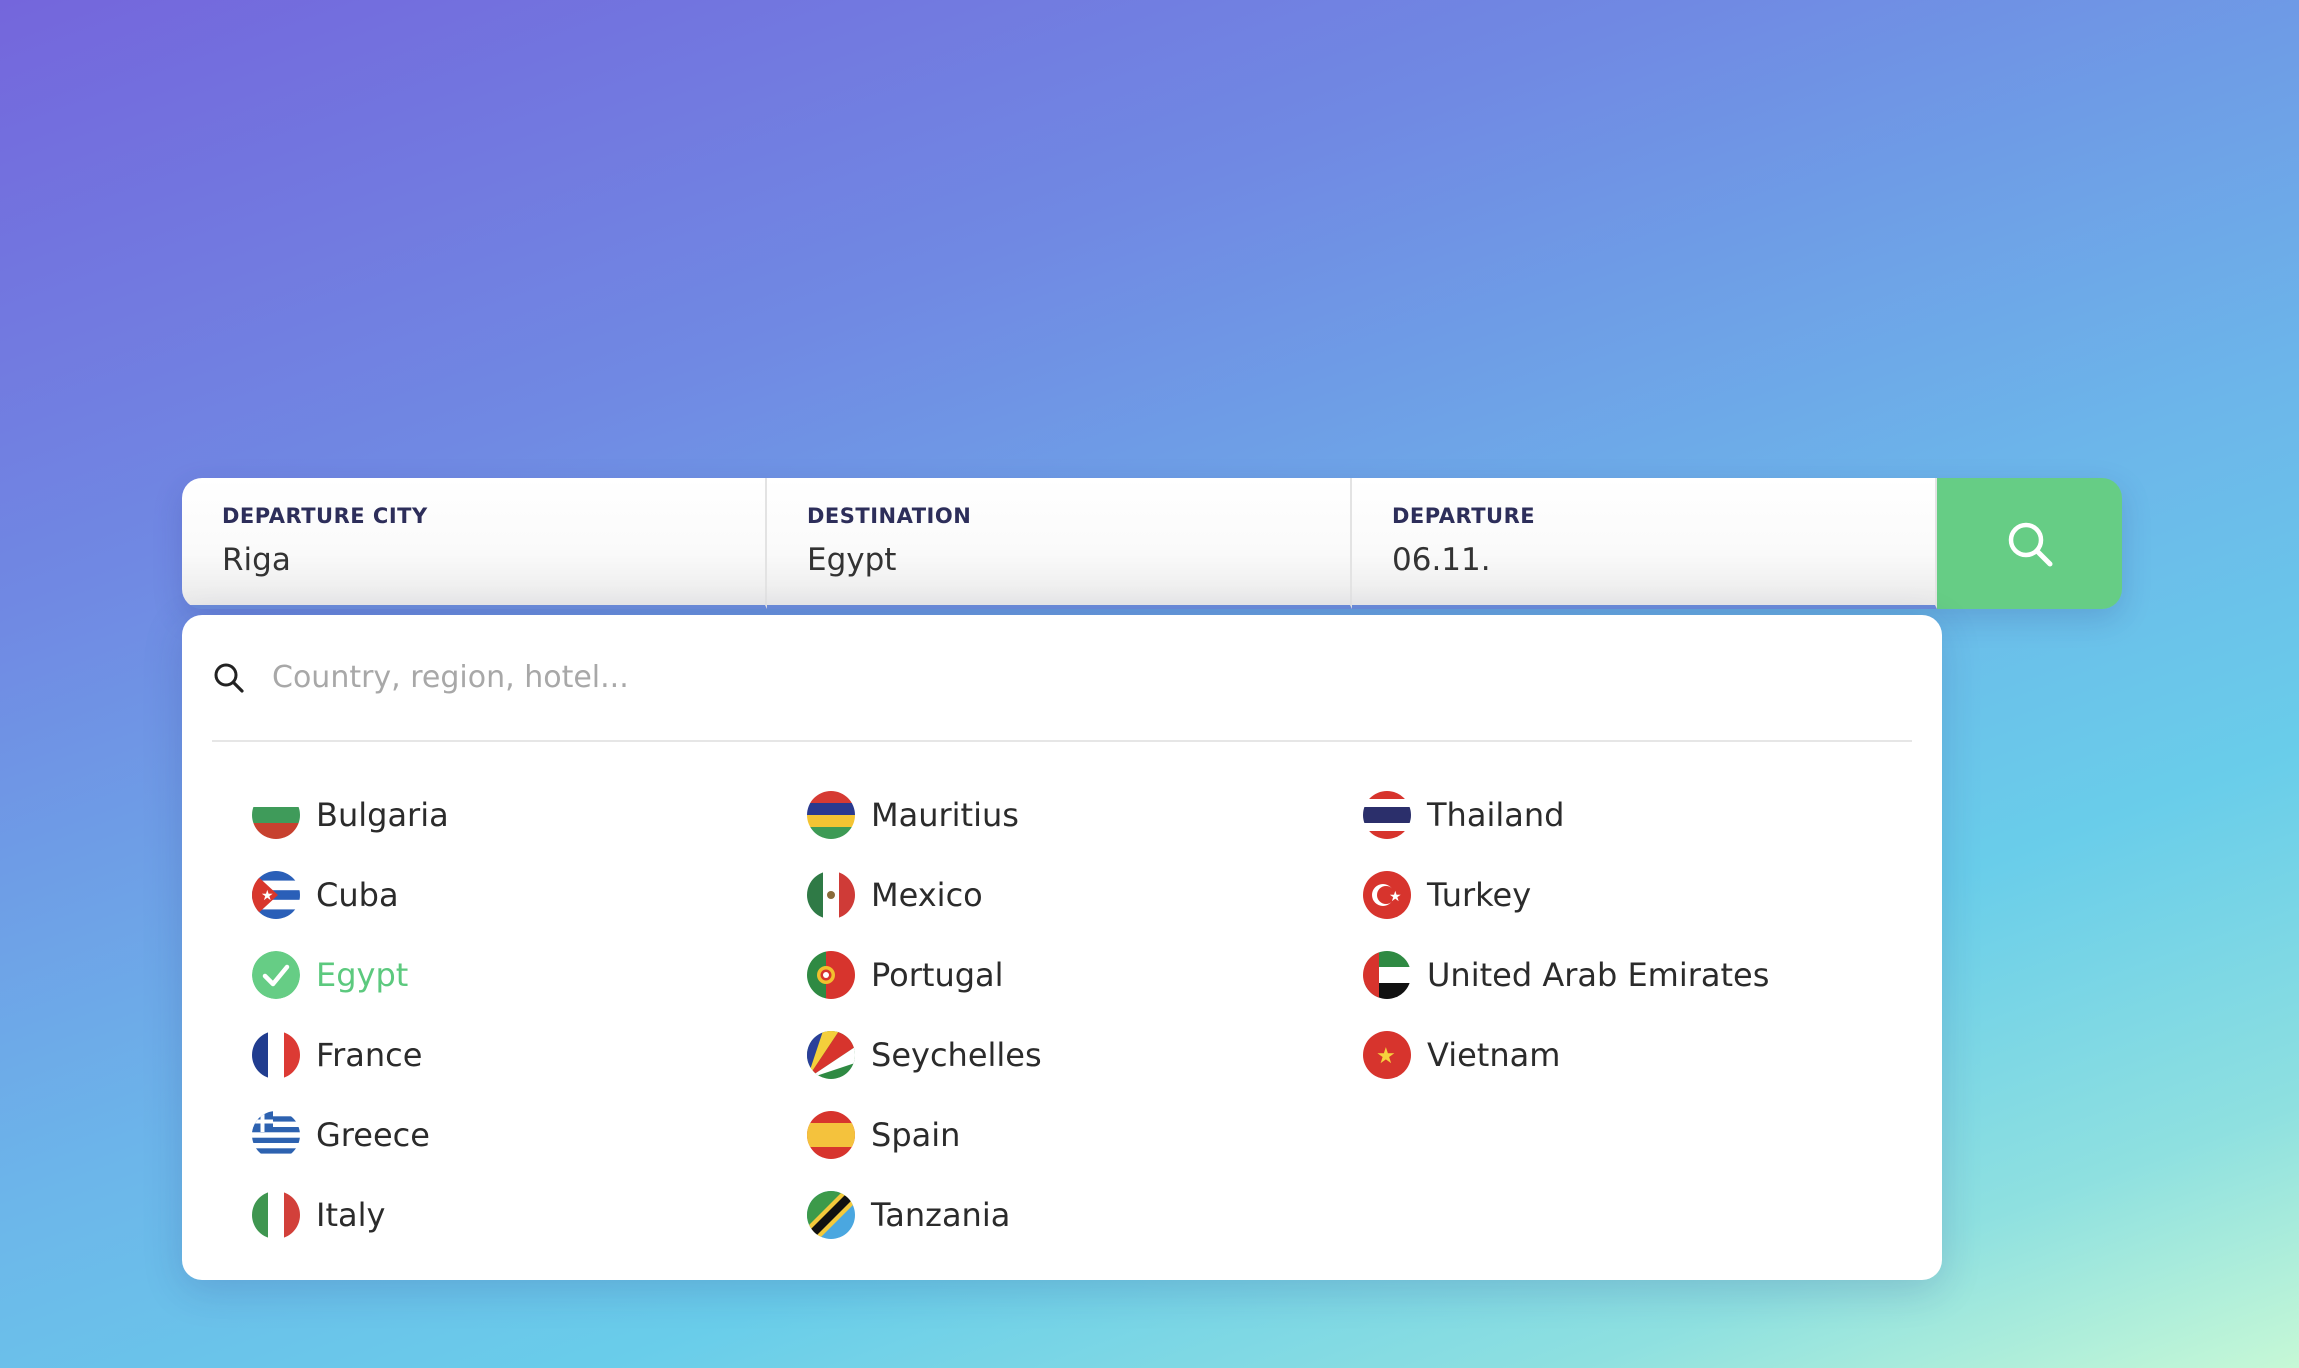 Image resolution: width=2299 pixels, height=1368 pixels. I want to click on seychelles-flag-icon, so click(831, 1055).